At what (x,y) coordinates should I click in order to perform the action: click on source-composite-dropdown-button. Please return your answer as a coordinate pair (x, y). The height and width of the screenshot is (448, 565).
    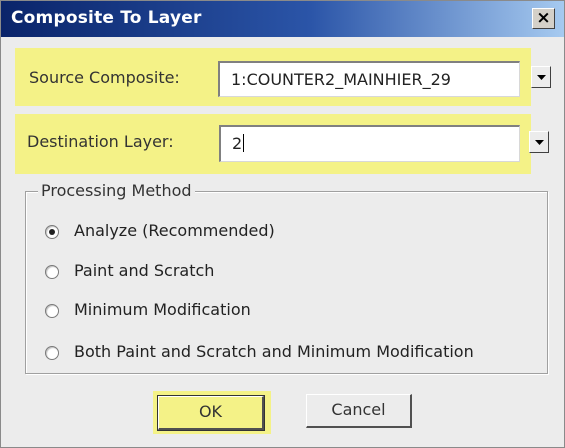
    Looking at the image, I should click on (541, 77).